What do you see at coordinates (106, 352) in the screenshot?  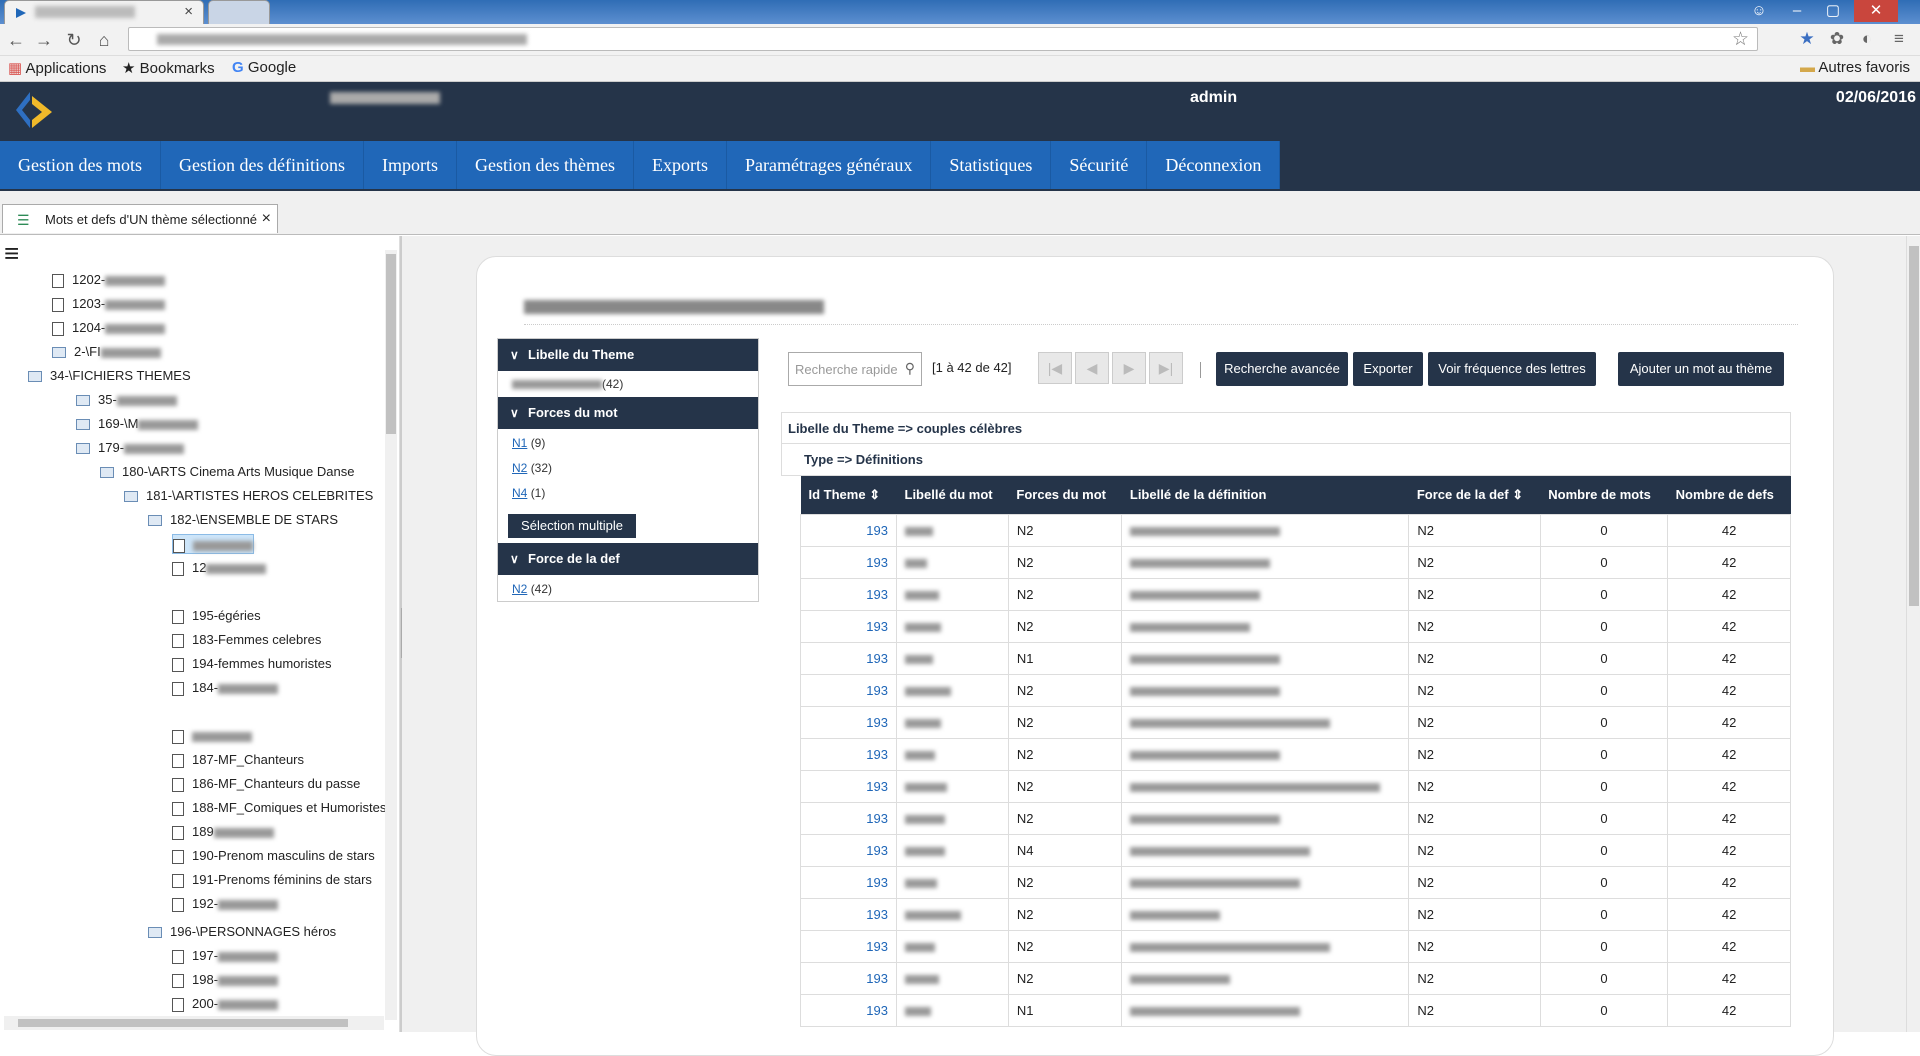 I see `tree-folder: 2-\FI` at bounding box center [106, 352].